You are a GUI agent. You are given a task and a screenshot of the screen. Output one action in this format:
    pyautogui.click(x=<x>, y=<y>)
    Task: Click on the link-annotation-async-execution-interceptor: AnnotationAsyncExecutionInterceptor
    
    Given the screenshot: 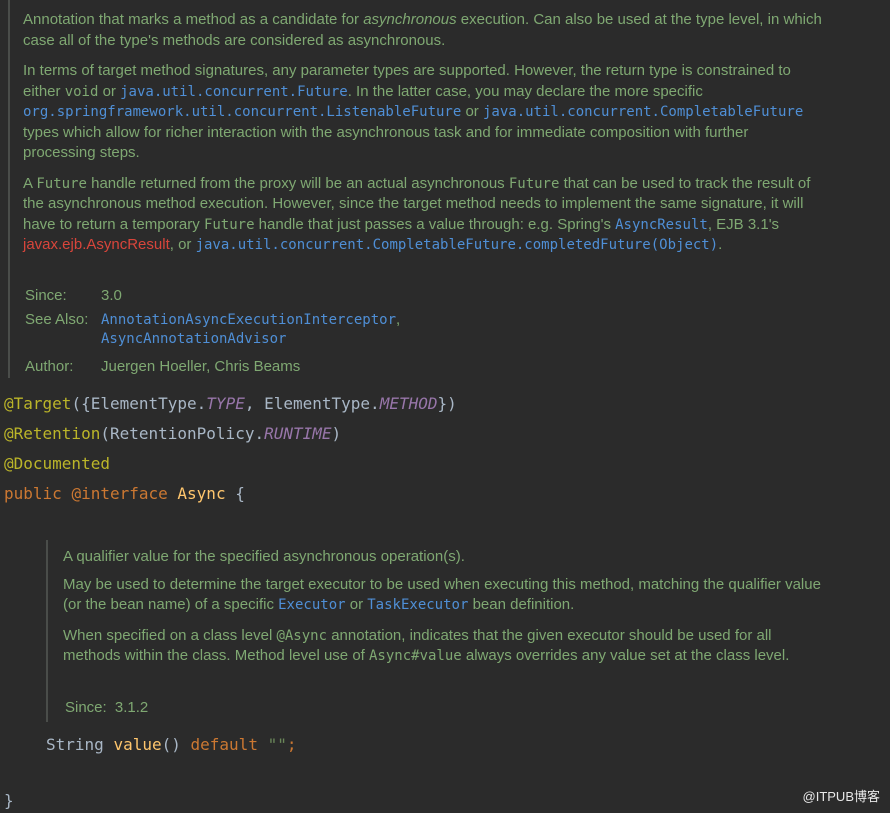 What is the action you would take?
    pyautogui.click(x=248, y=320)
    